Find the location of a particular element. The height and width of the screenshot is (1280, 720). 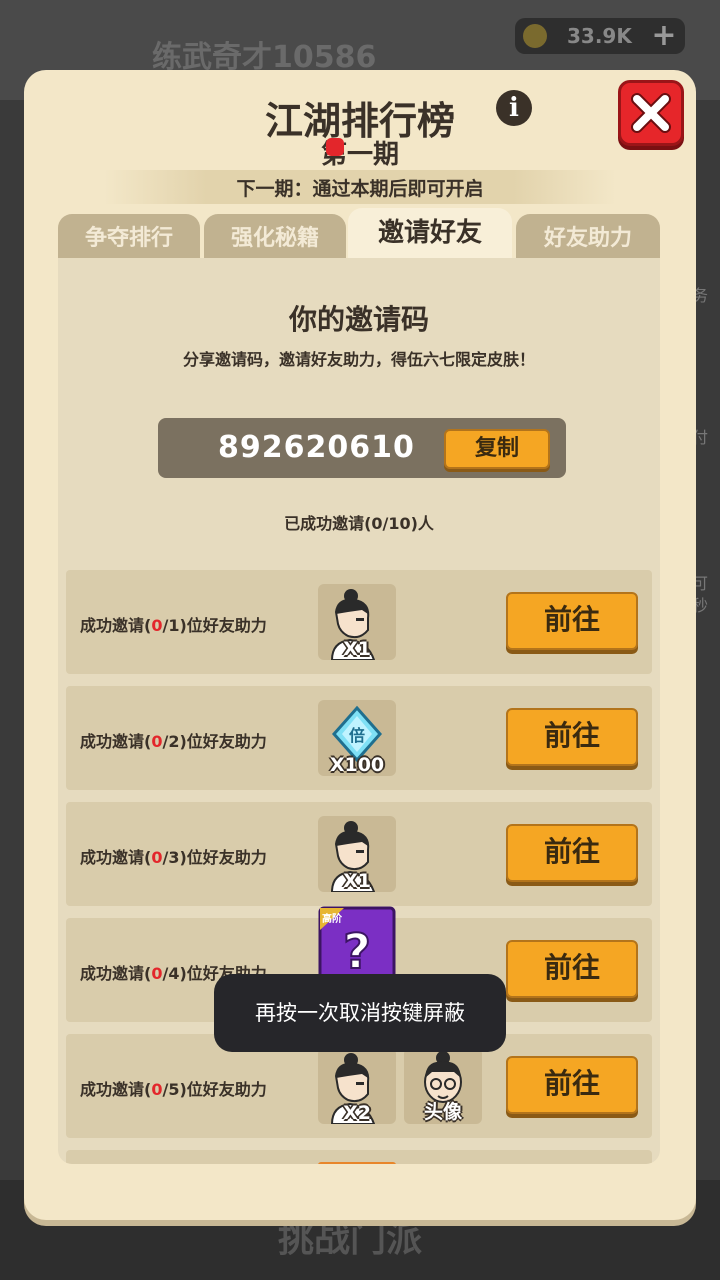

modal-subtitle: 第一期 is located at coordinates (359, 155).